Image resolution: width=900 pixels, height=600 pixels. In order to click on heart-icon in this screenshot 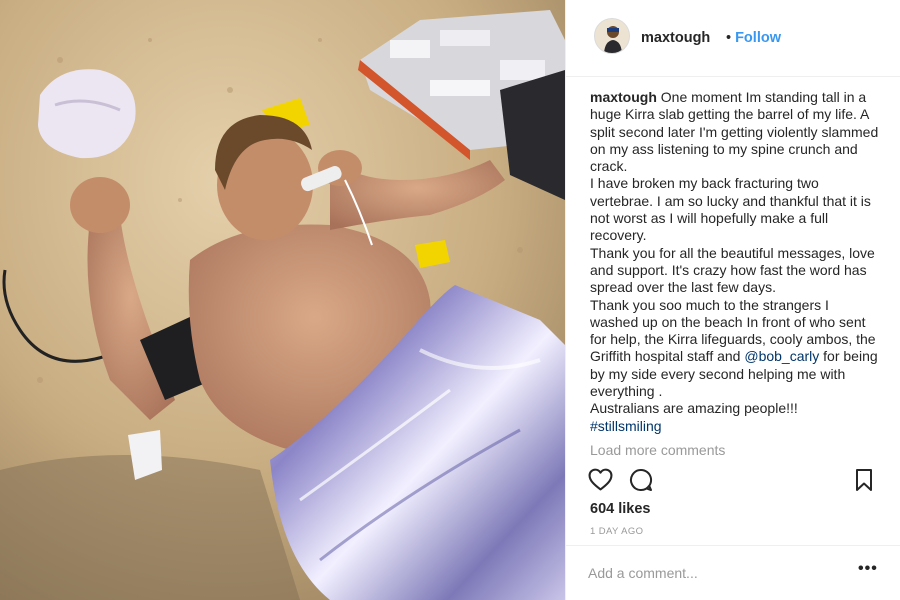, I will do `click(600, 482)`.